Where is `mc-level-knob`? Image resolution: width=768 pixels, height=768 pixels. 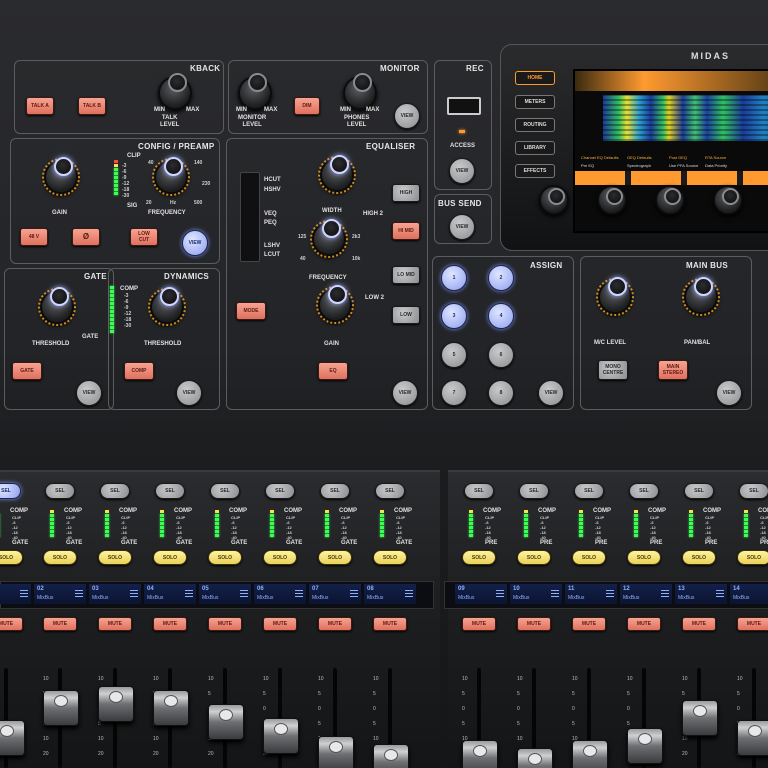
mc-level-knob is located at coordinates (615, 296).